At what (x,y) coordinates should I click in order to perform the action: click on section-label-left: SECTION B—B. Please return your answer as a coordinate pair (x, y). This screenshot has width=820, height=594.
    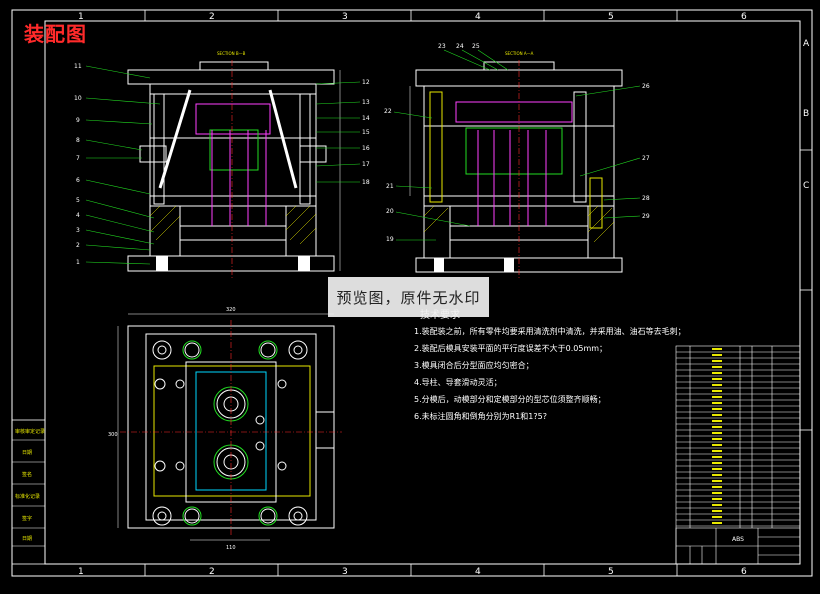
    Looking at the image, I should click on (231, 53).